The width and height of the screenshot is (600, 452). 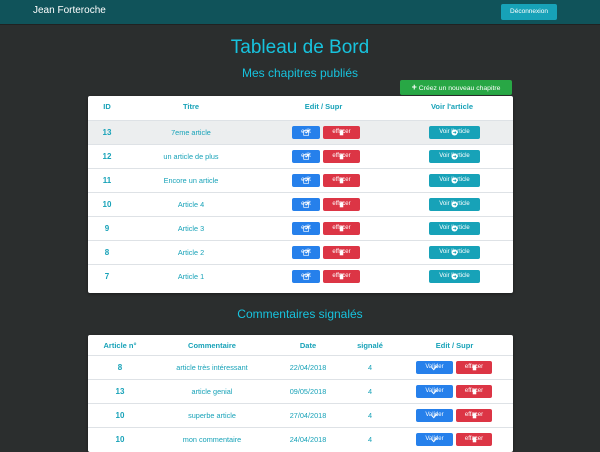 I want to click on table-row: 10 Article 4 editeffacer Voir l'article, so click(x=300, y=204).